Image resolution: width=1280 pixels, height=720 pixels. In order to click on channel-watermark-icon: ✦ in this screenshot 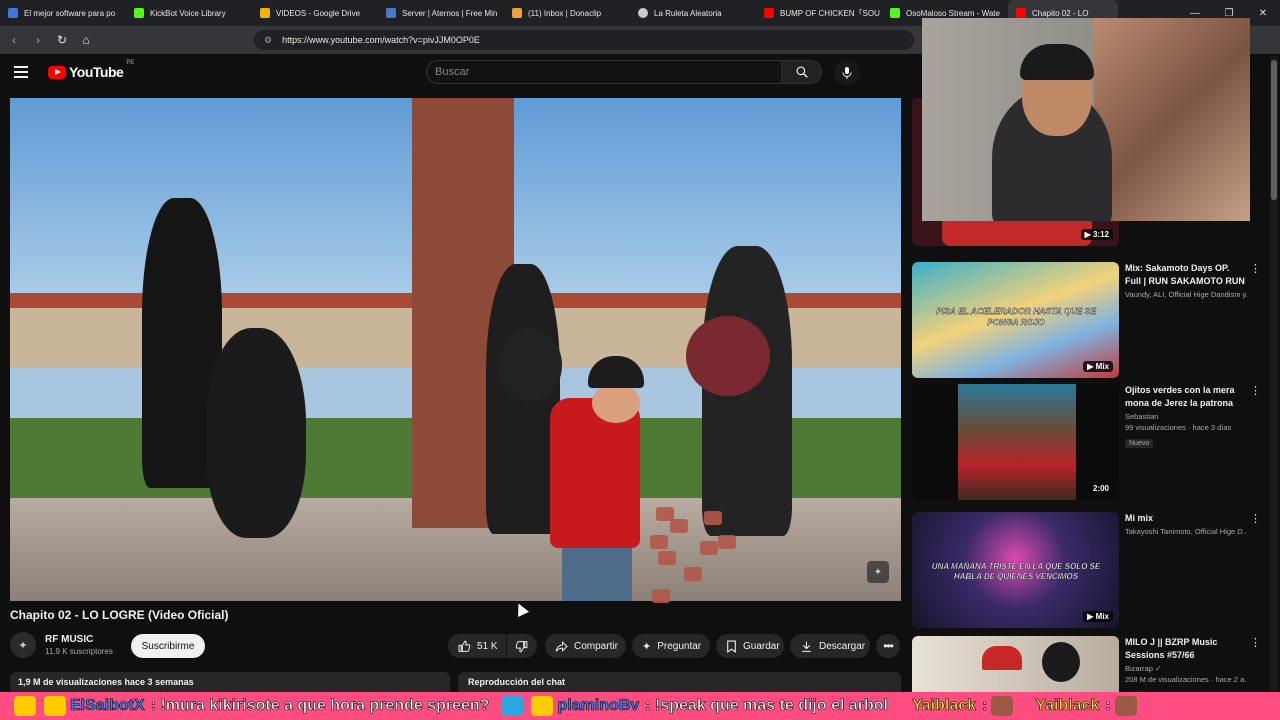, I will do `click(878, 572)`.